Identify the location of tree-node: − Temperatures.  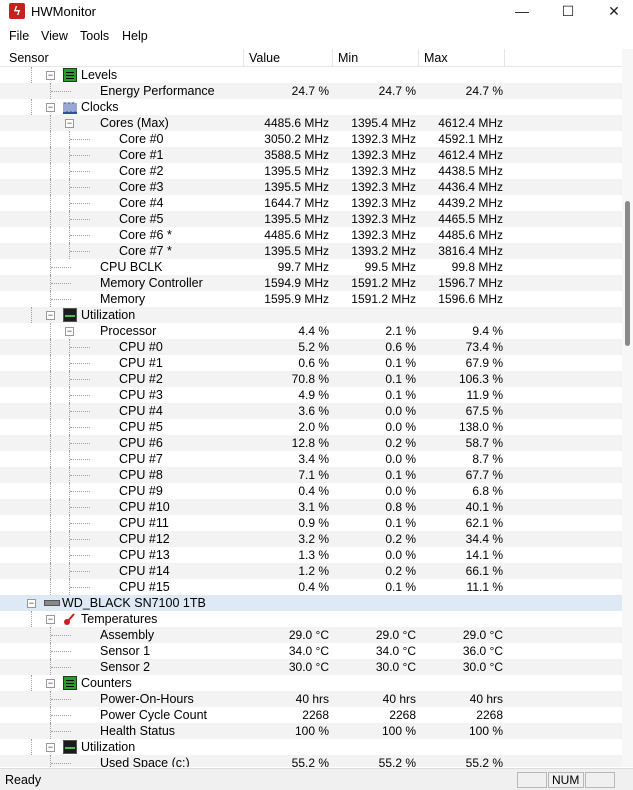
(311, 619).